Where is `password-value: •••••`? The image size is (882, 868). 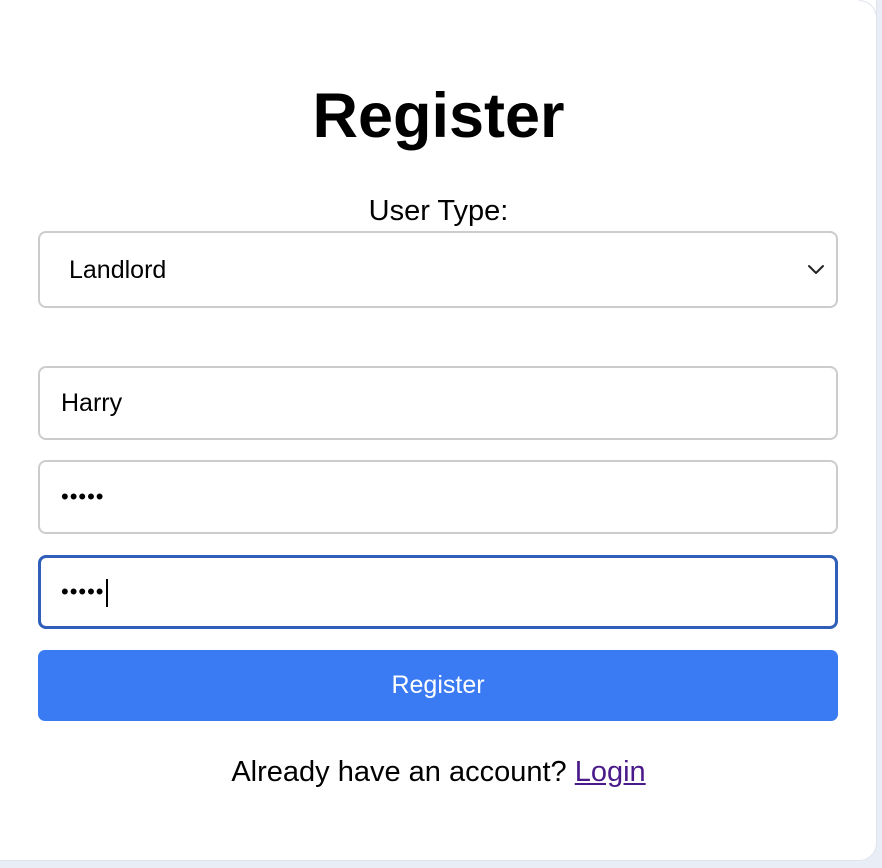 password-value: ••••• is located at coordinates (83, 496).